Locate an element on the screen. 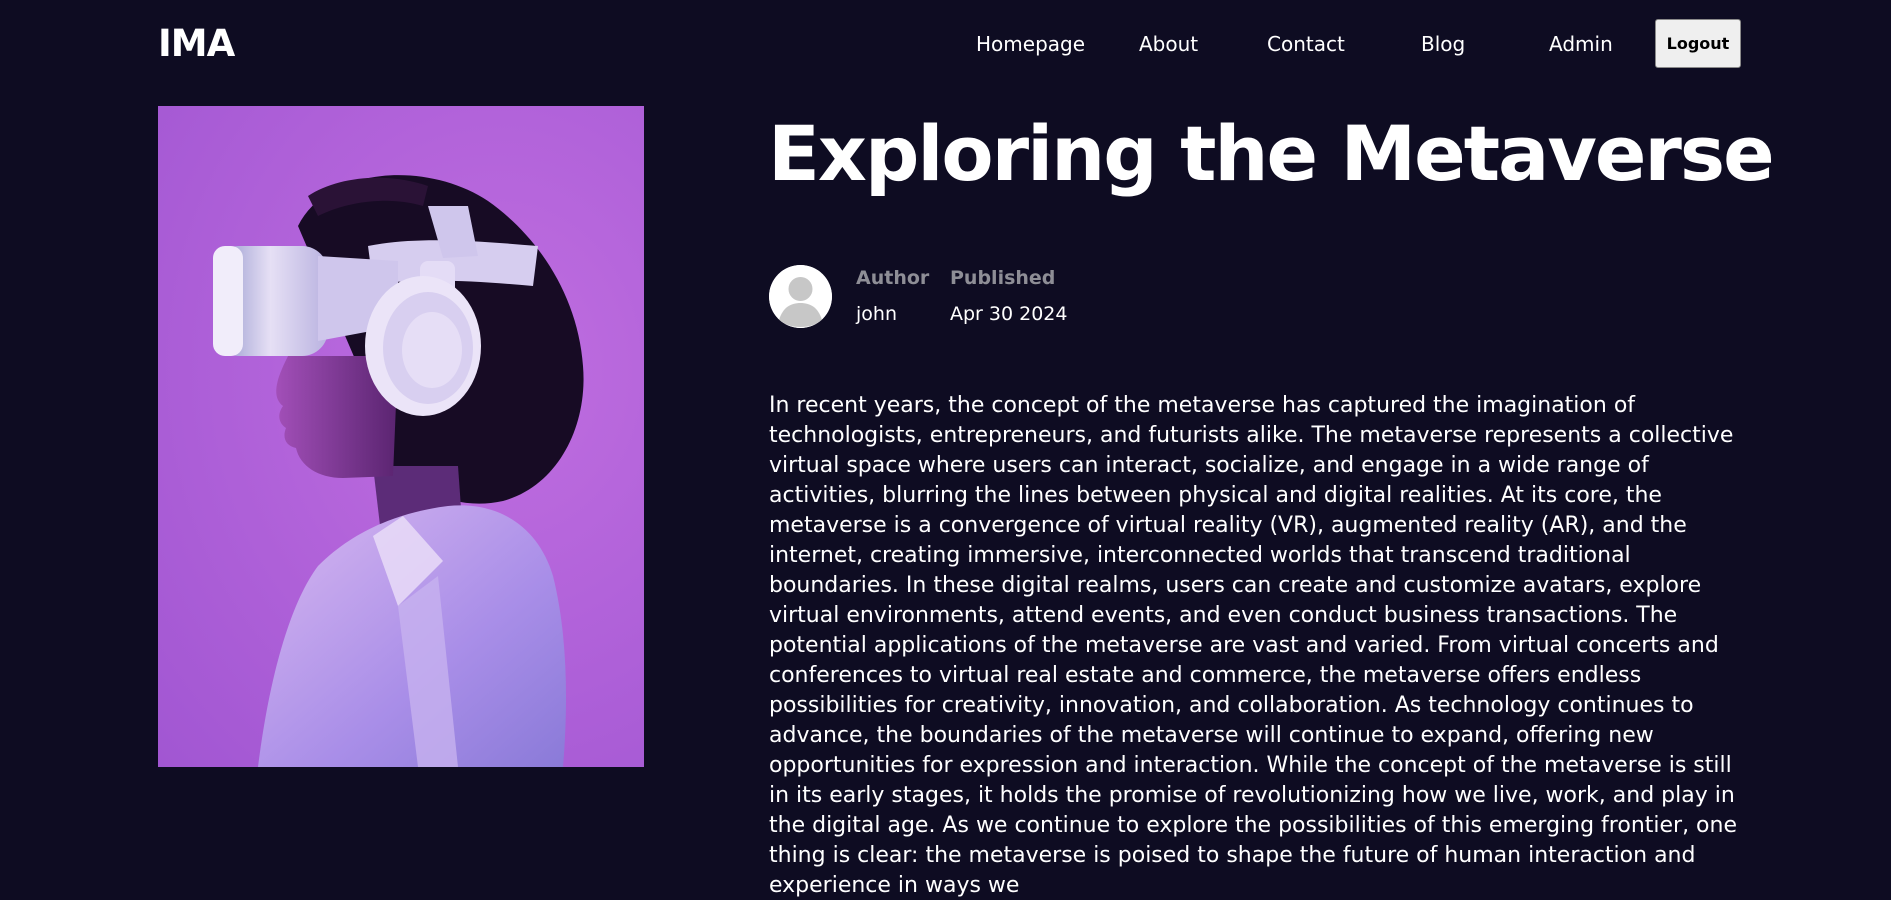 This screenshot has height=900, width=1891. default-user-avatar-icon is located at coordinates (800, 296).